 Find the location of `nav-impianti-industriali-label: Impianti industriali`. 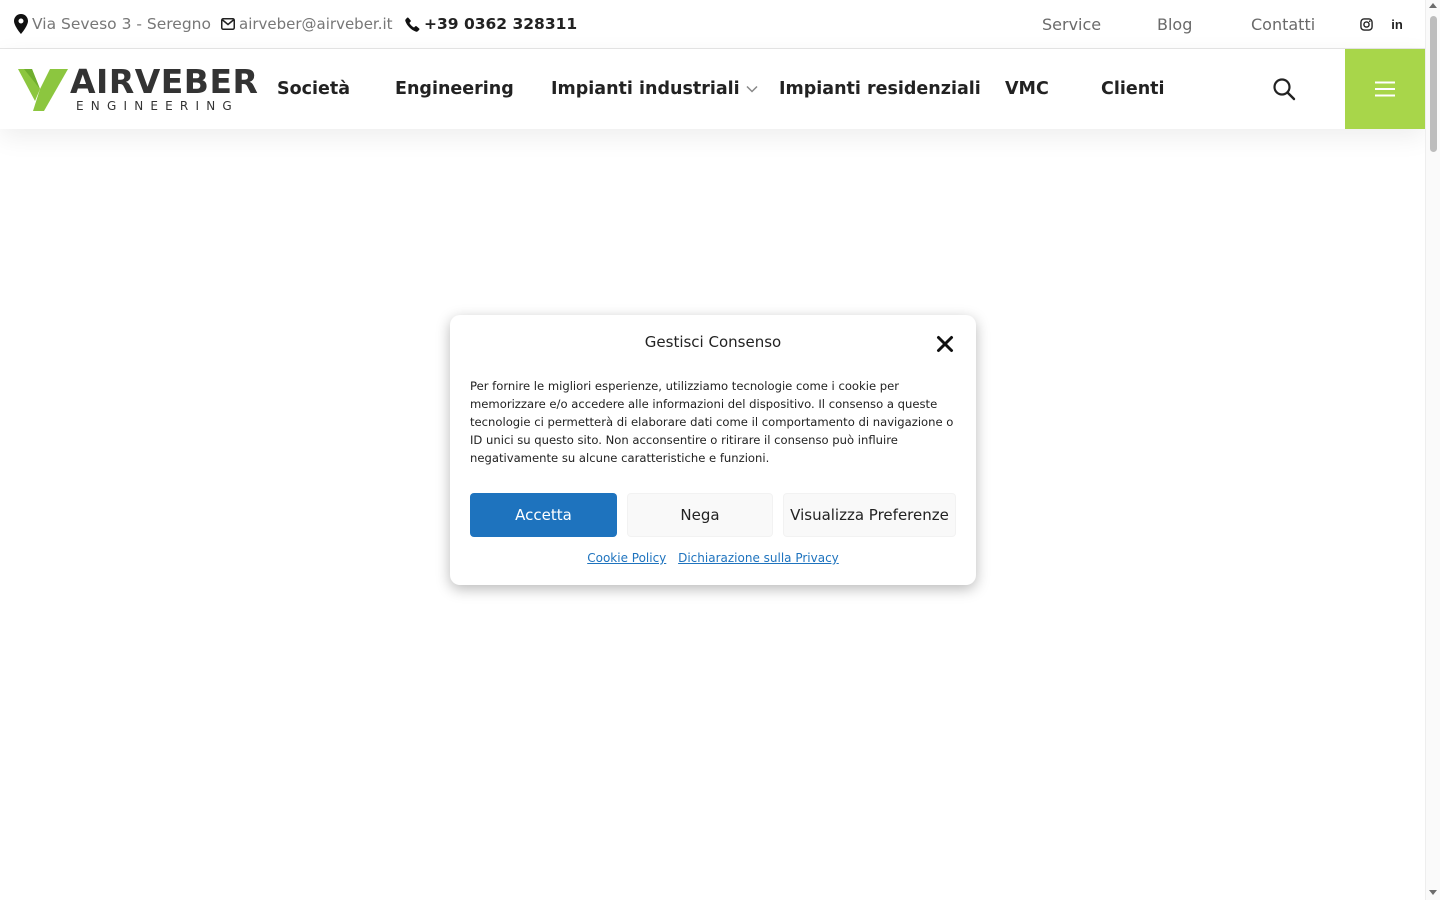

nav-impianti-industriali-label: Impianti industriali is located at coordinates (645, 89).